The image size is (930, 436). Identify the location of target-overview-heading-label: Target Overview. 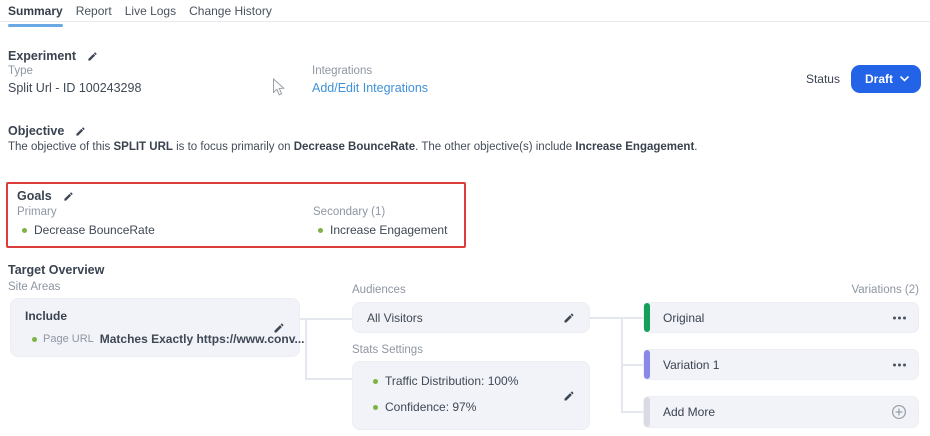
(56, 270).